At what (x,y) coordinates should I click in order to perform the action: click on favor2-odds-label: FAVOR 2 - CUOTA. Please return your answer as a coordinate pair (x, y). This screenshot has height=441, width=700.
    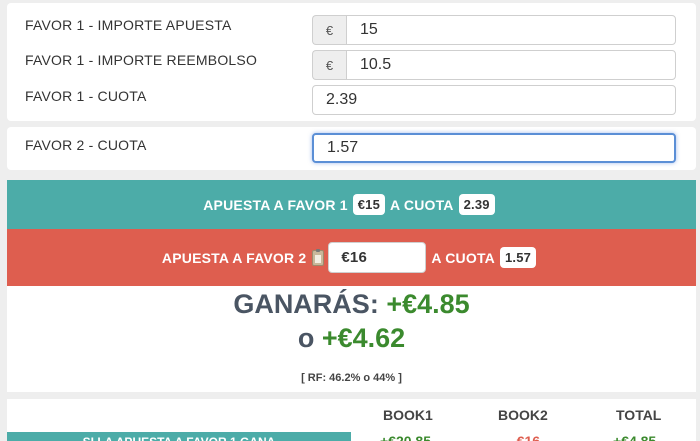
    Looking at the image, I should click on (86, 145).